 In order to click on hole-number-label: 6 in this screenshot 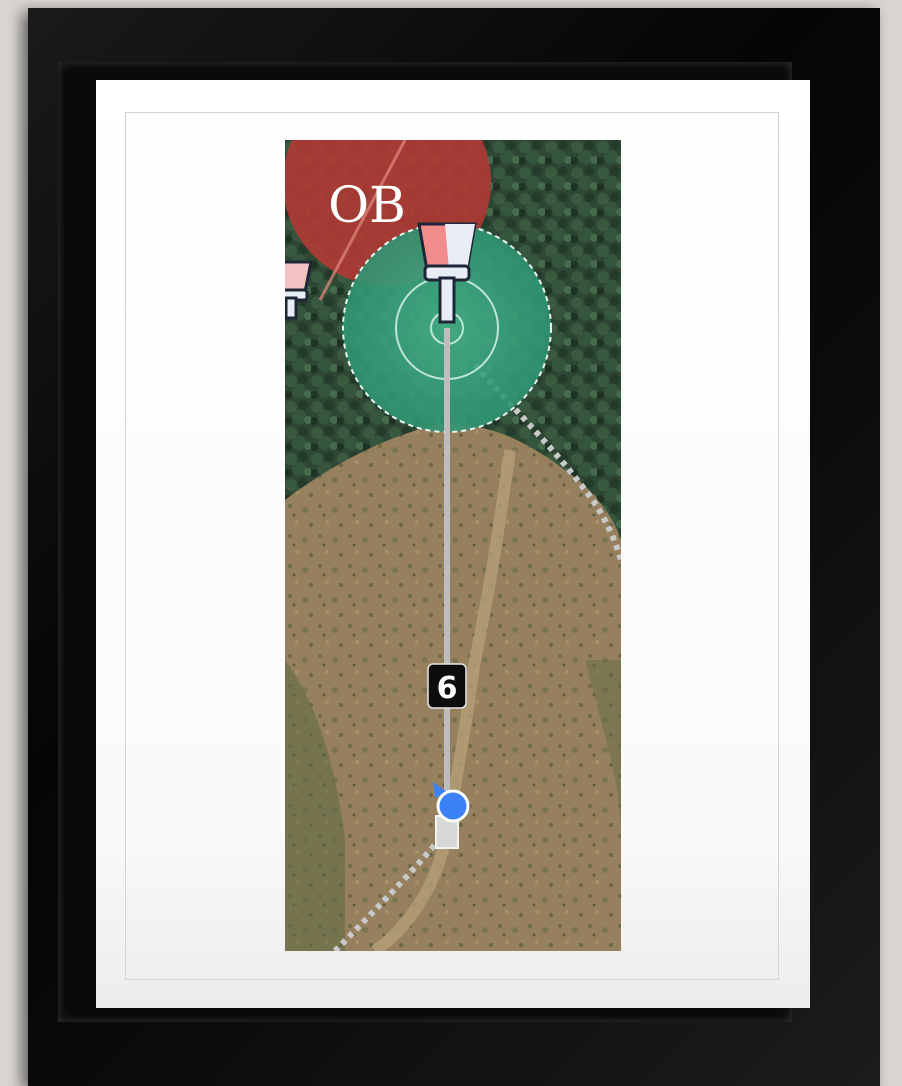, I will do `click(447, 688)`.